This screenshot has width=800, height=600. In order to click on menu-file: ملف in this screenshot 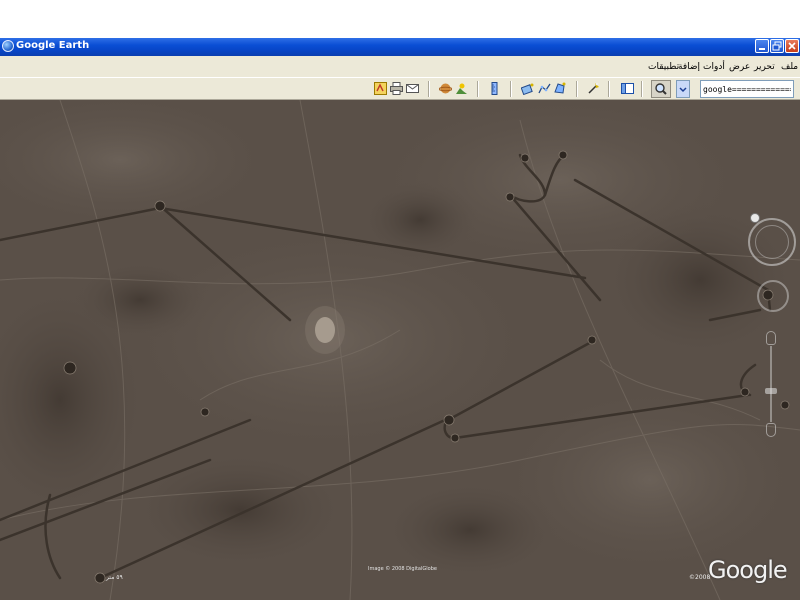, I will do `click(789, 67)`.